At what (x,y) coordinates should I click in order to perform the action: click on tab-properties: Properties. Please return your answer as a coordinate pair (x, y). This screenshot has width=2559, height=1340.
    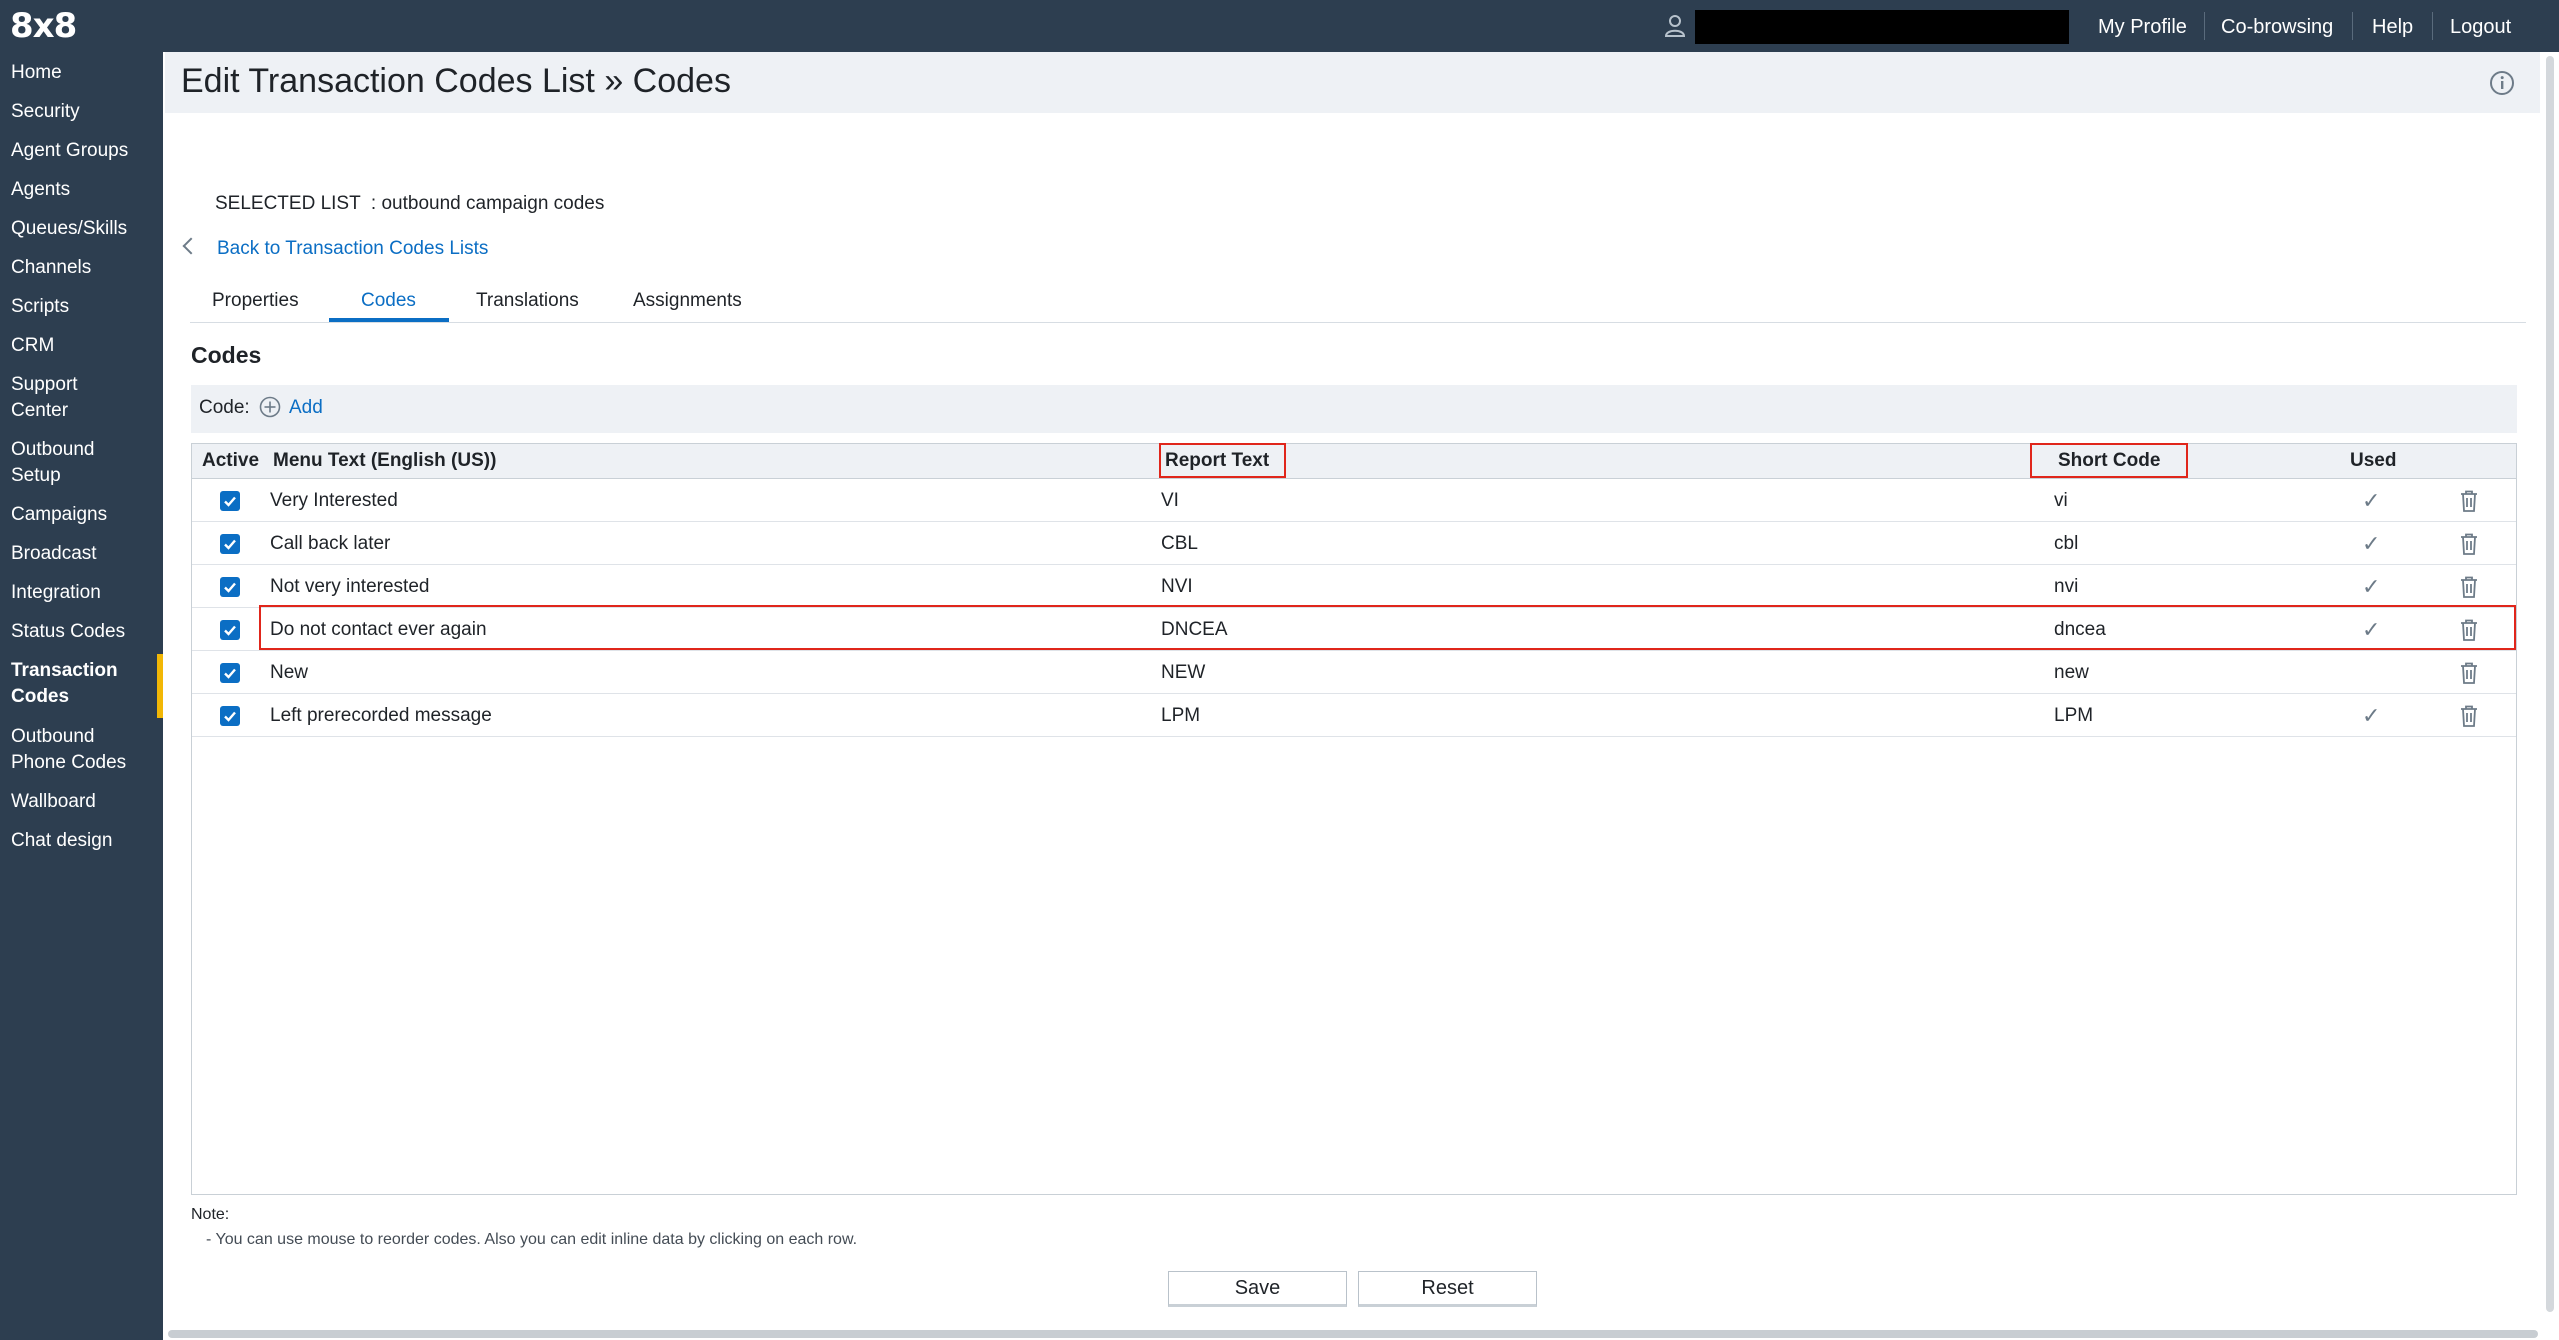
    Looking at the image, I should click on (255, 301).